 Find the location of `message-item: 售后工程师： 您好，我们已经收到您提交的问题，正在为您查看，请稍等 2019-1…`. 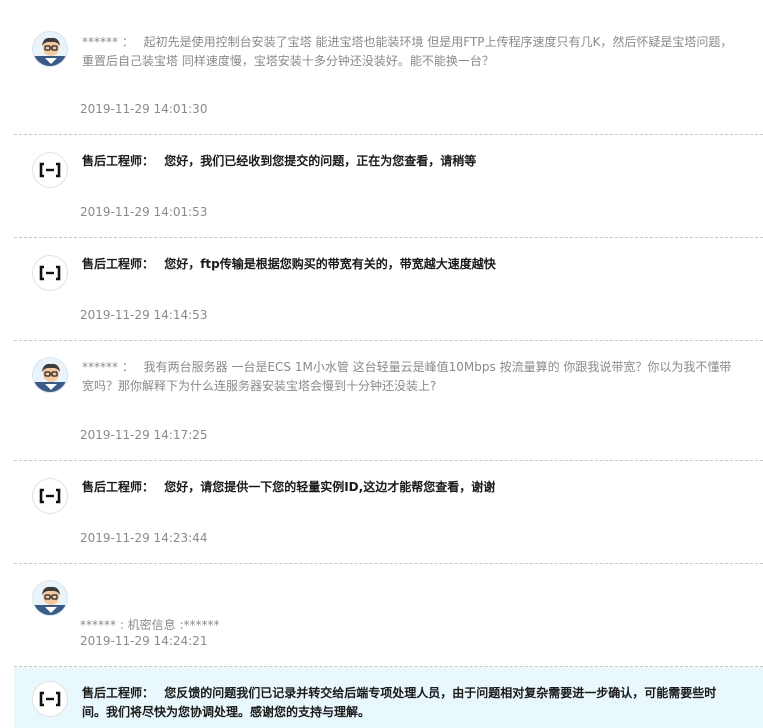

message-item: 售后工程师： 您好，我们已经收到您提交的问题，正在为您查看，请稍等 2019-1… is located at coordinates (388, 186).